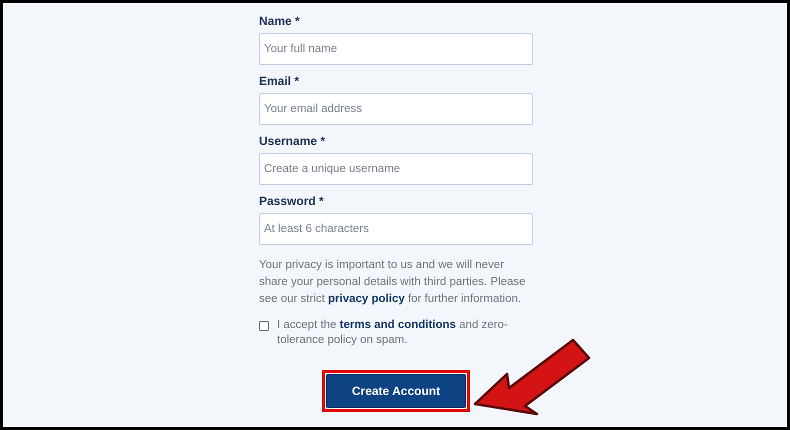  What do you see at coordinates (393, 333) in the screenshot?
I see `consent-text: I accept the terms and conditions and zero-tolerance policy on spam.` at bounding box center [393, 333].